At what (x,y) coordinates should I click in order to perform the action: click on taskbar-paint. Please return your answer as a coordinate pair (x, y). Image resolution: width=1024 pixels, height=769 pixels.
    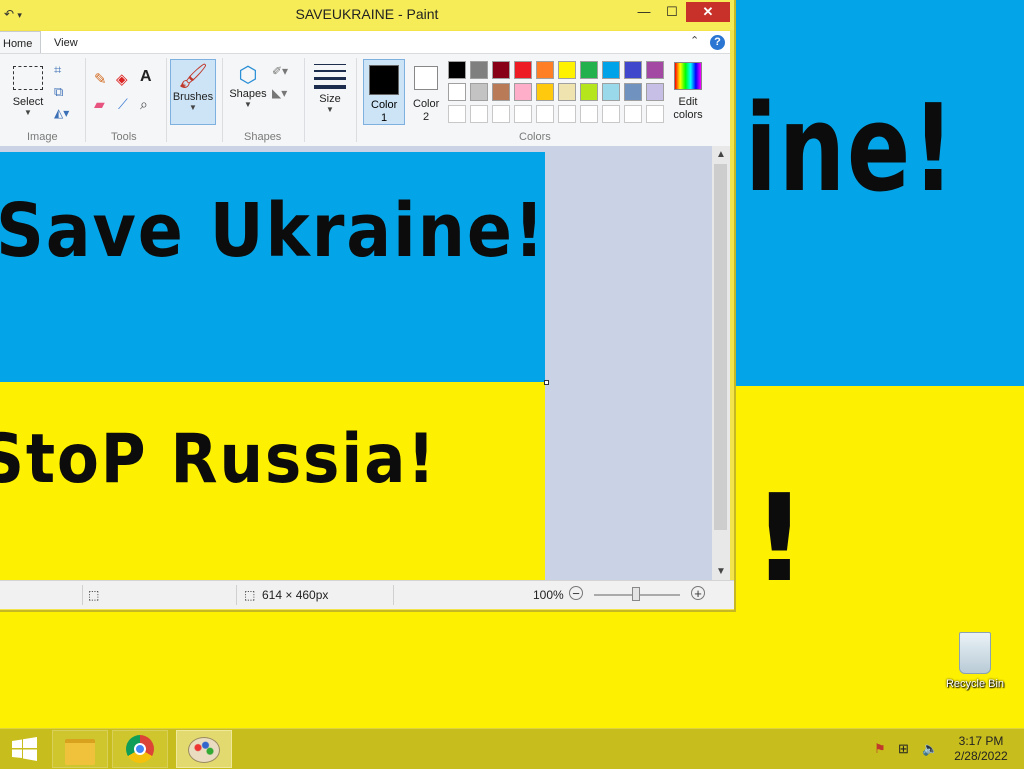
    Looking at the image, I should click on (204, 749).